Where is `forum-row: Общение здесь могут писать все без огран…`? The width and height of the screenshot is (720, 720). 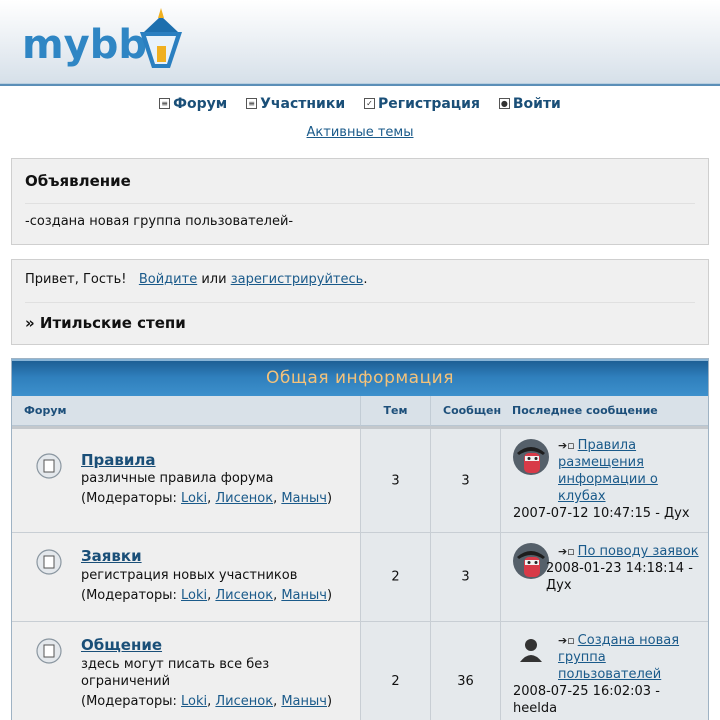 forum-row: Общение здесь могут писать все без огран… is located at coordinates (360, 671).